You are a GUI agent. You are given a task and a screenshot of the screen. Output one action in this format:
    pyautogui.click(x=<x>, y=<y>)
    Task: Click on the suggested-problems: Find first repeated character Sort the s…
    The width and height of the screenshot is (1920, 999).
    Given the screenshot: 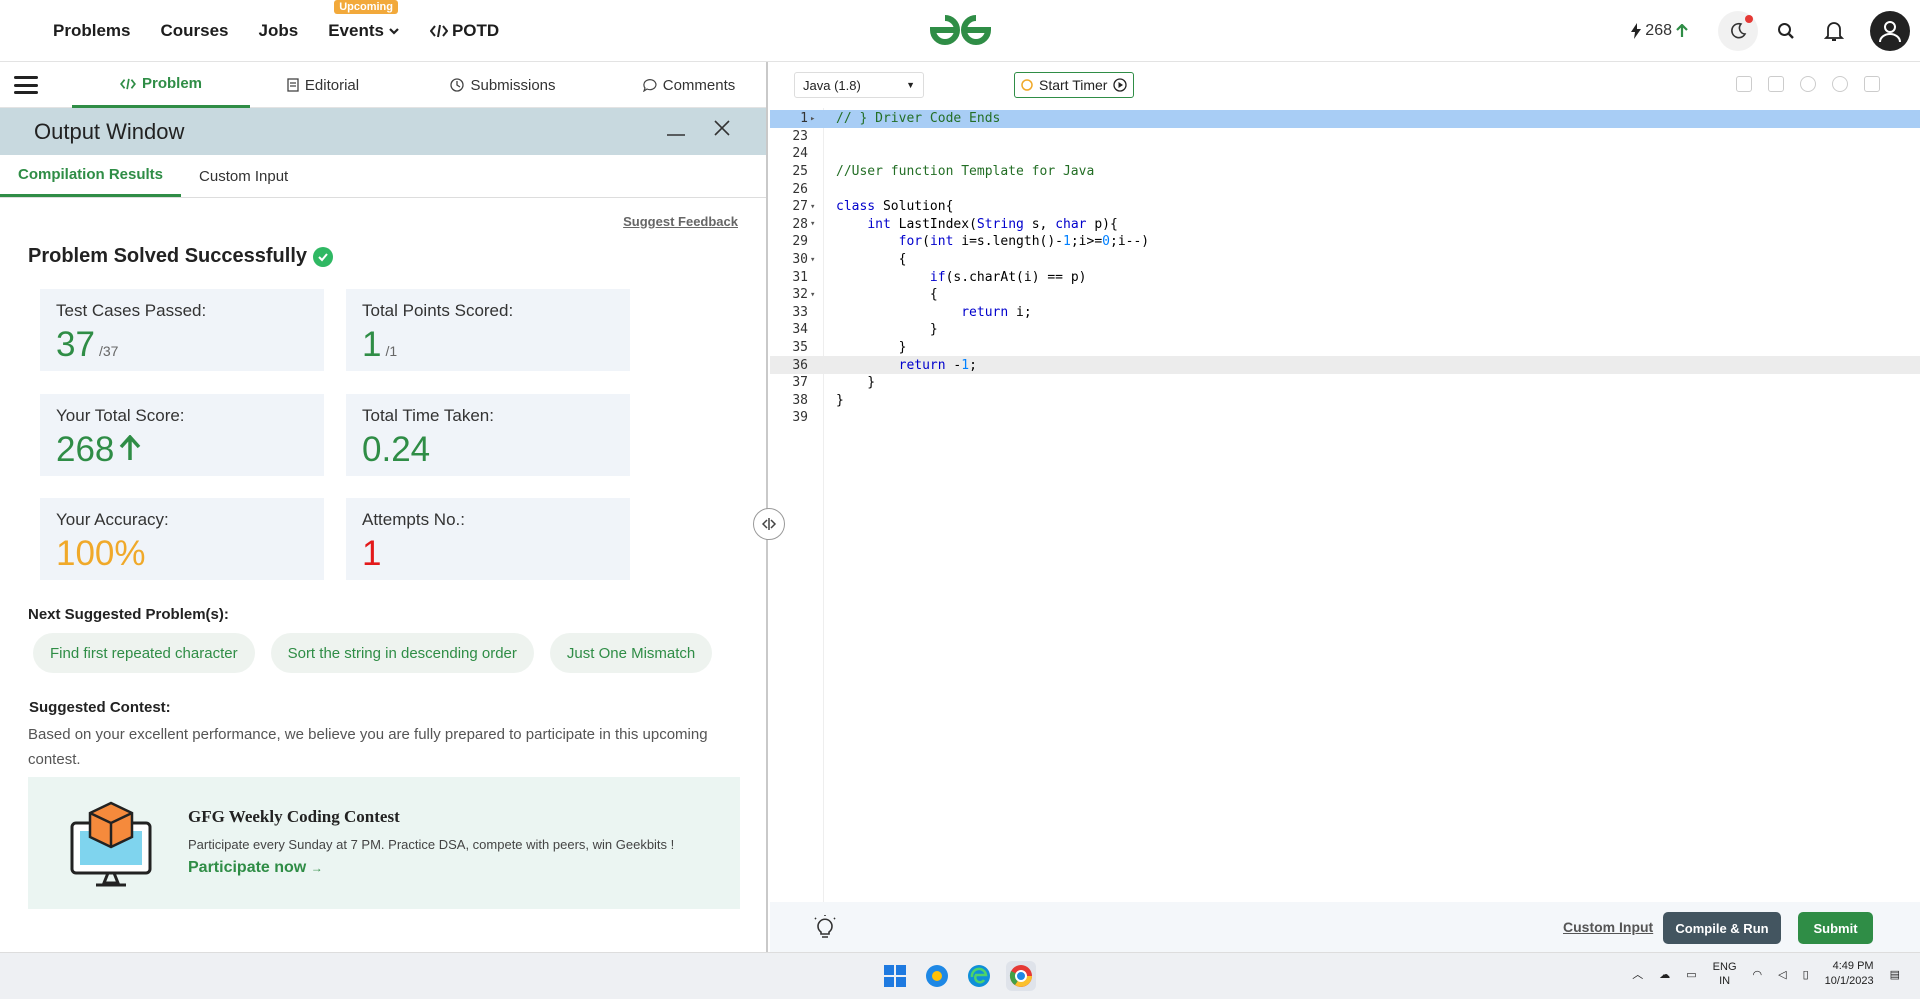 What is the action you would take?
    pyautogui.click(x=373, y=653)
    